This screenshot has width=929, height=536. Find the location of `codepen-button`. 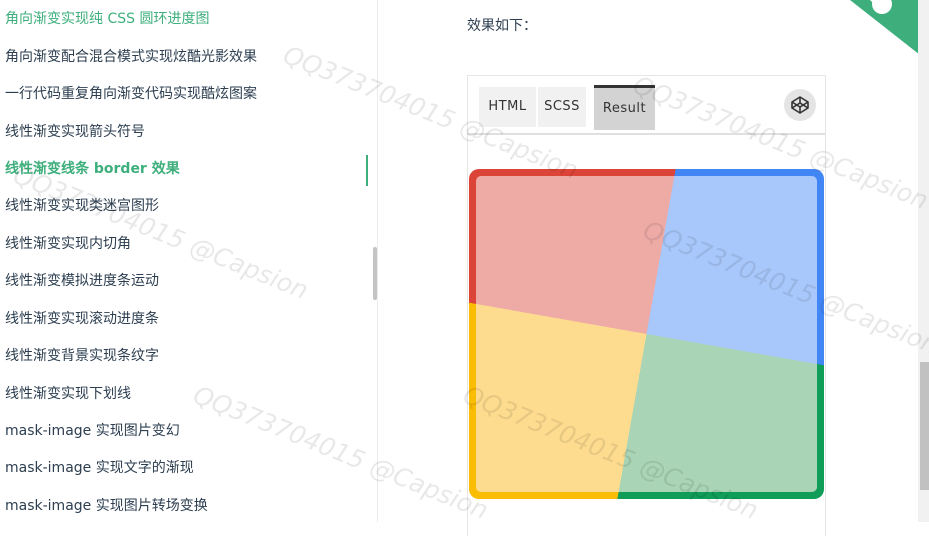

codepen-button is located at coordinates (800, 105).